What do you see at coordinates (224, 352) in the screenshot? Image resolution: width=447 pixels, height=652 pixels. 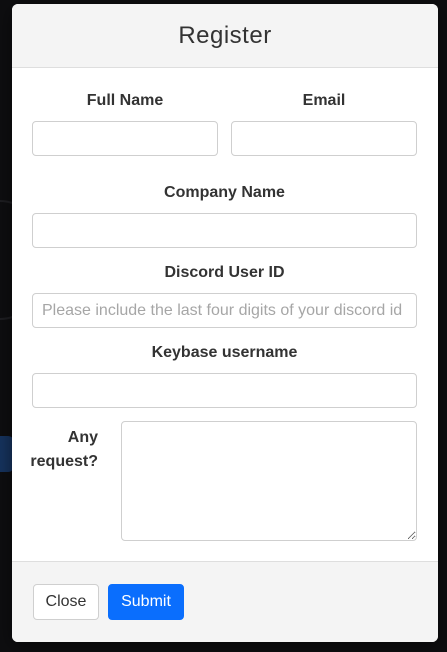 I see `keybase-username-label: Keybase username` at bounding box center [224, 352].